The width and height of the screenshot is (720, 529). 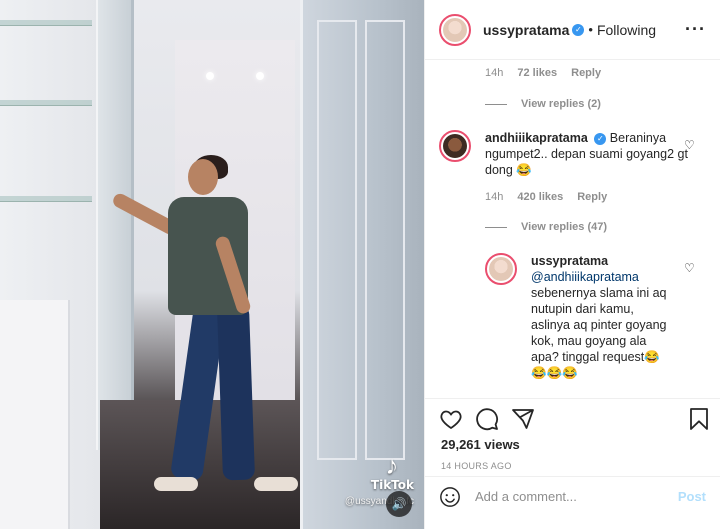 I want to click on view-replies-label: View replies (2), so click(x=561, y=104).